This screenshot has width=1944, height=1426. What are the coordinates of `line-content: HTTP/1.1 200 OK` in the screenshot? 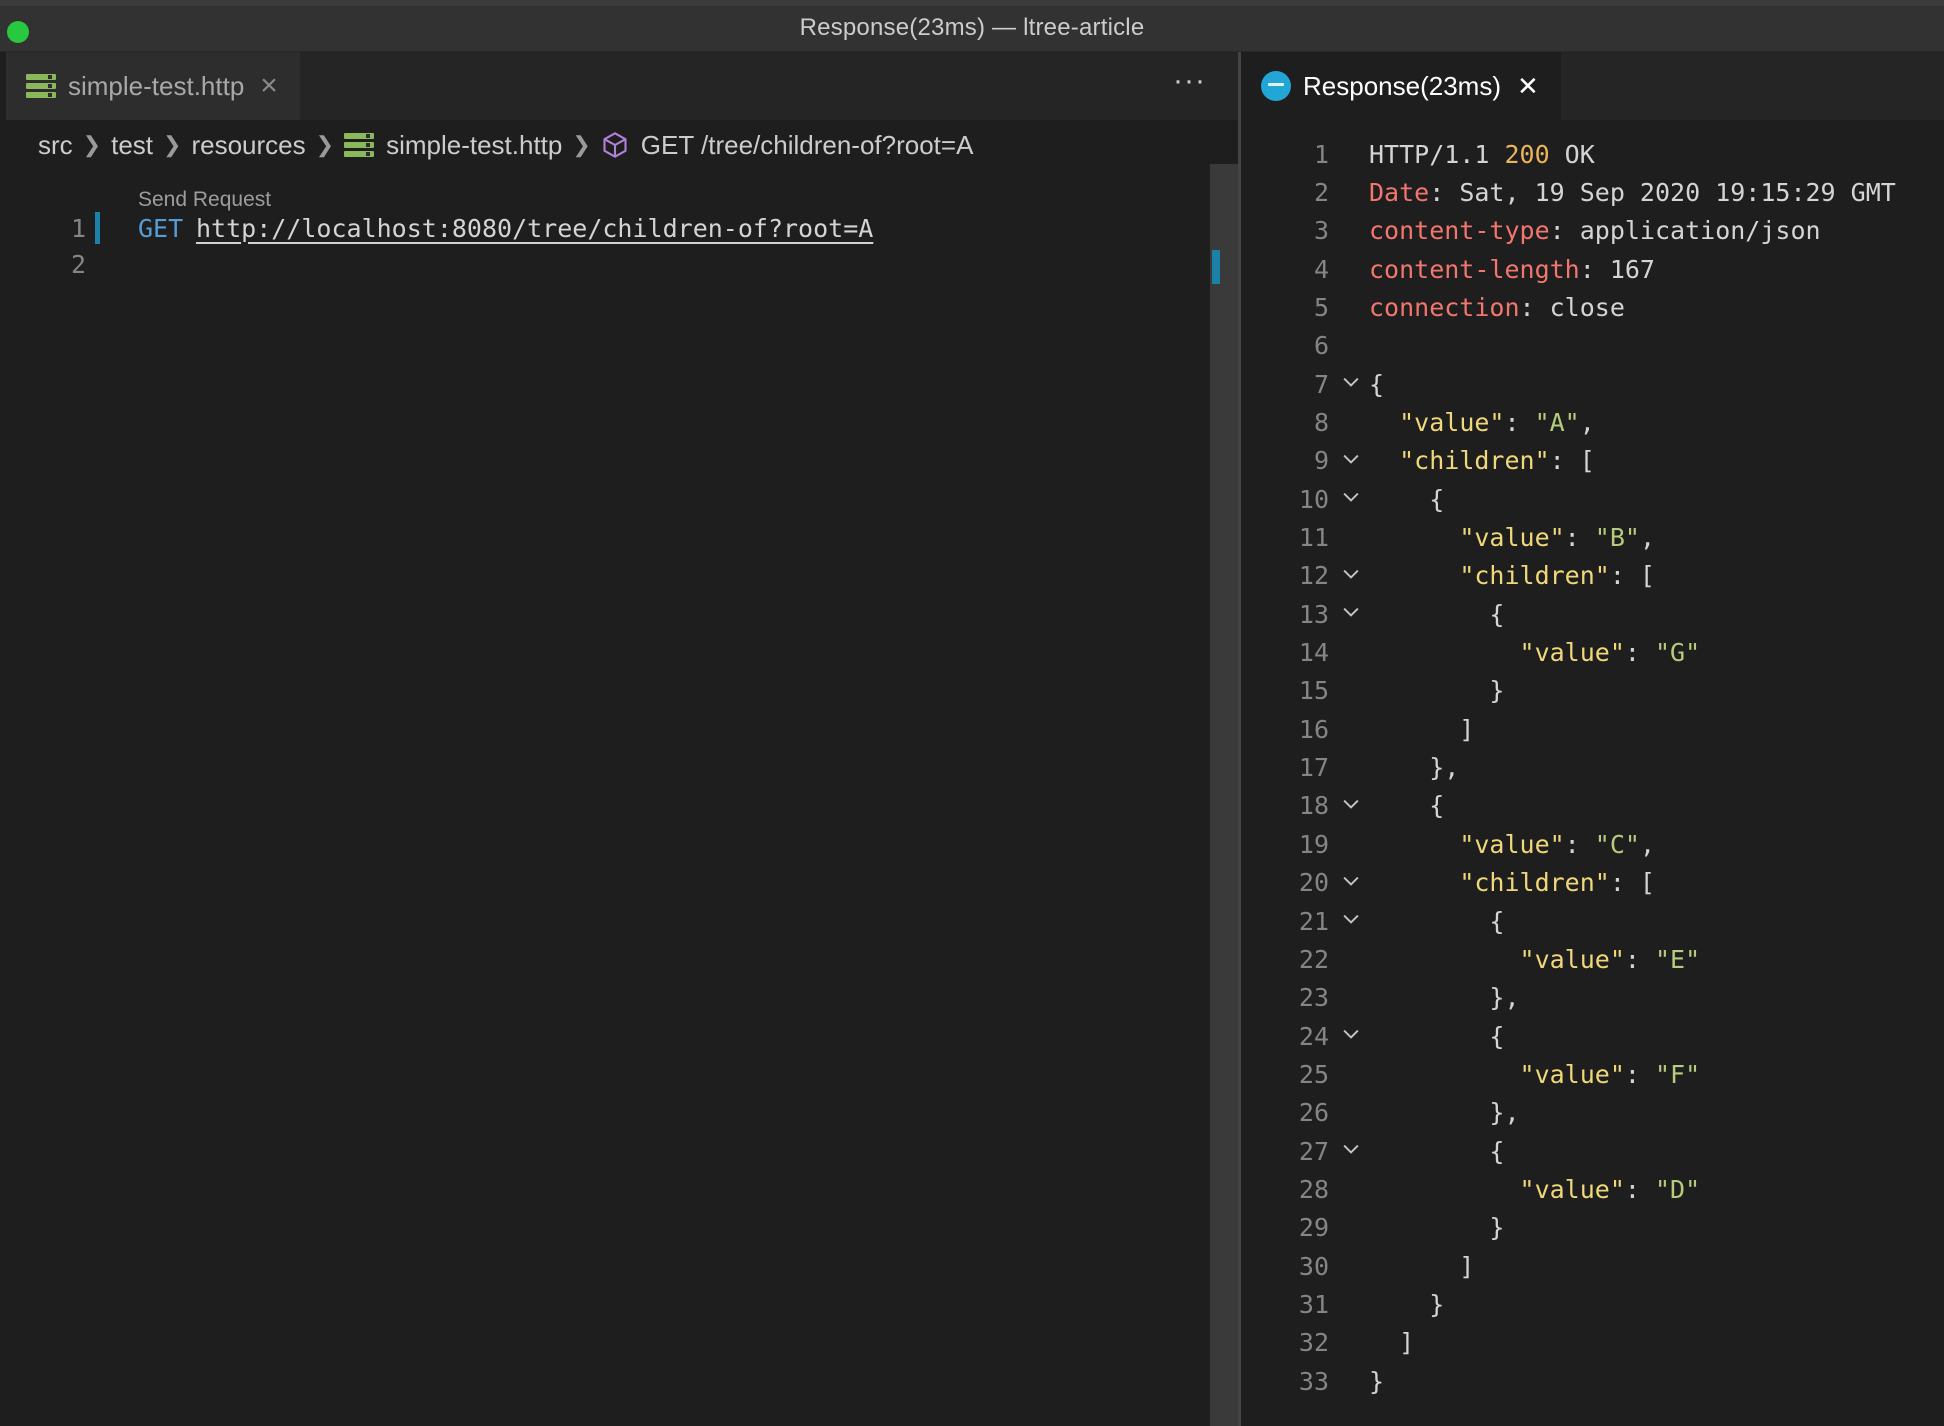 It's located at (1482, 154).